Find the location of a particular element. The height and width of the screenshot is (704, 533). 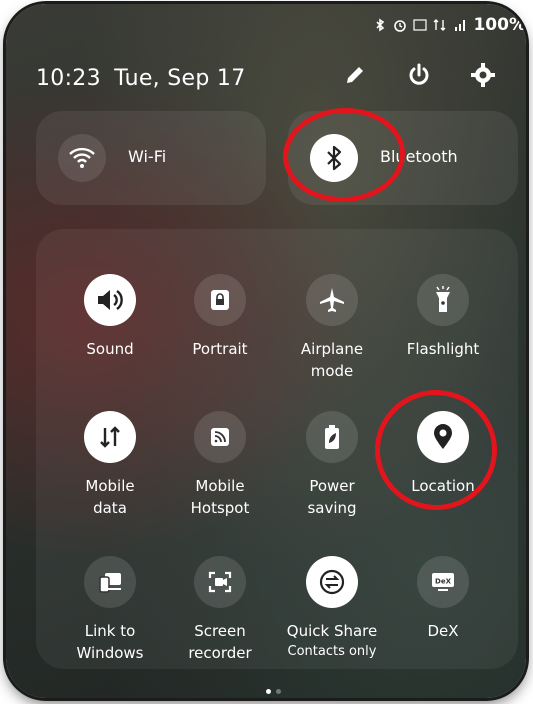

clock-date: 10:23 Tue, Sep 17 is located at coordinates (141, 78).